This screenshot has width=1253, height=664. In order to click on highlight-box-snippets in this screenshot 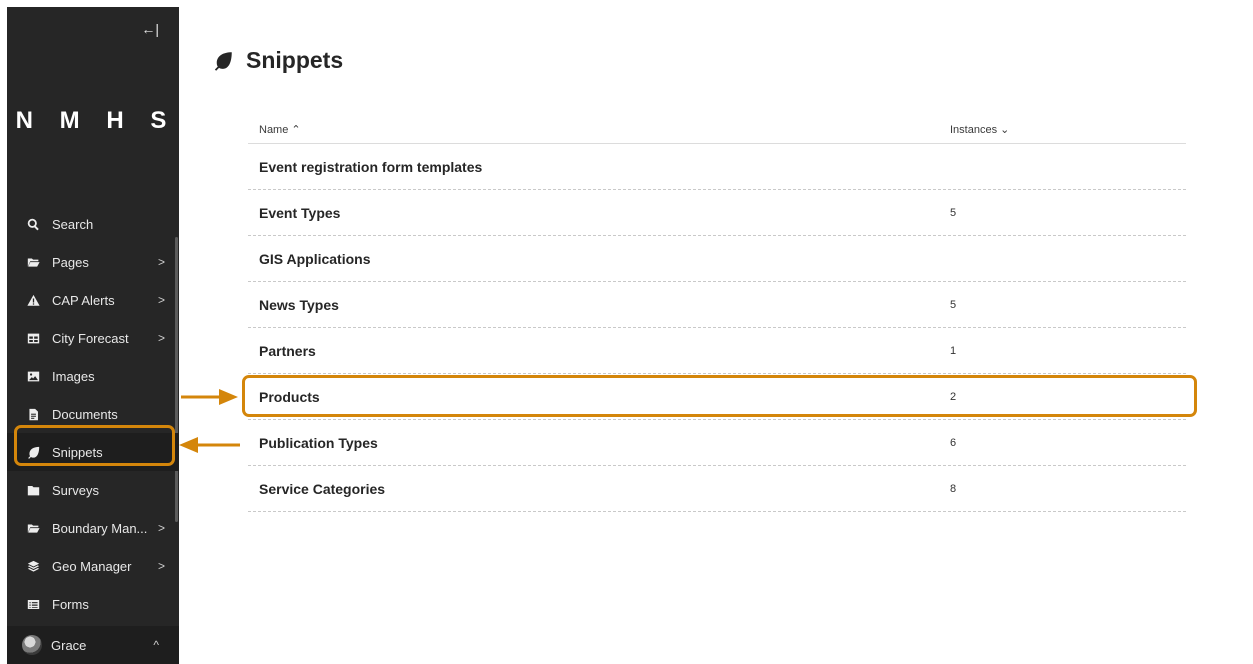, I will do `click(94, 445)`.